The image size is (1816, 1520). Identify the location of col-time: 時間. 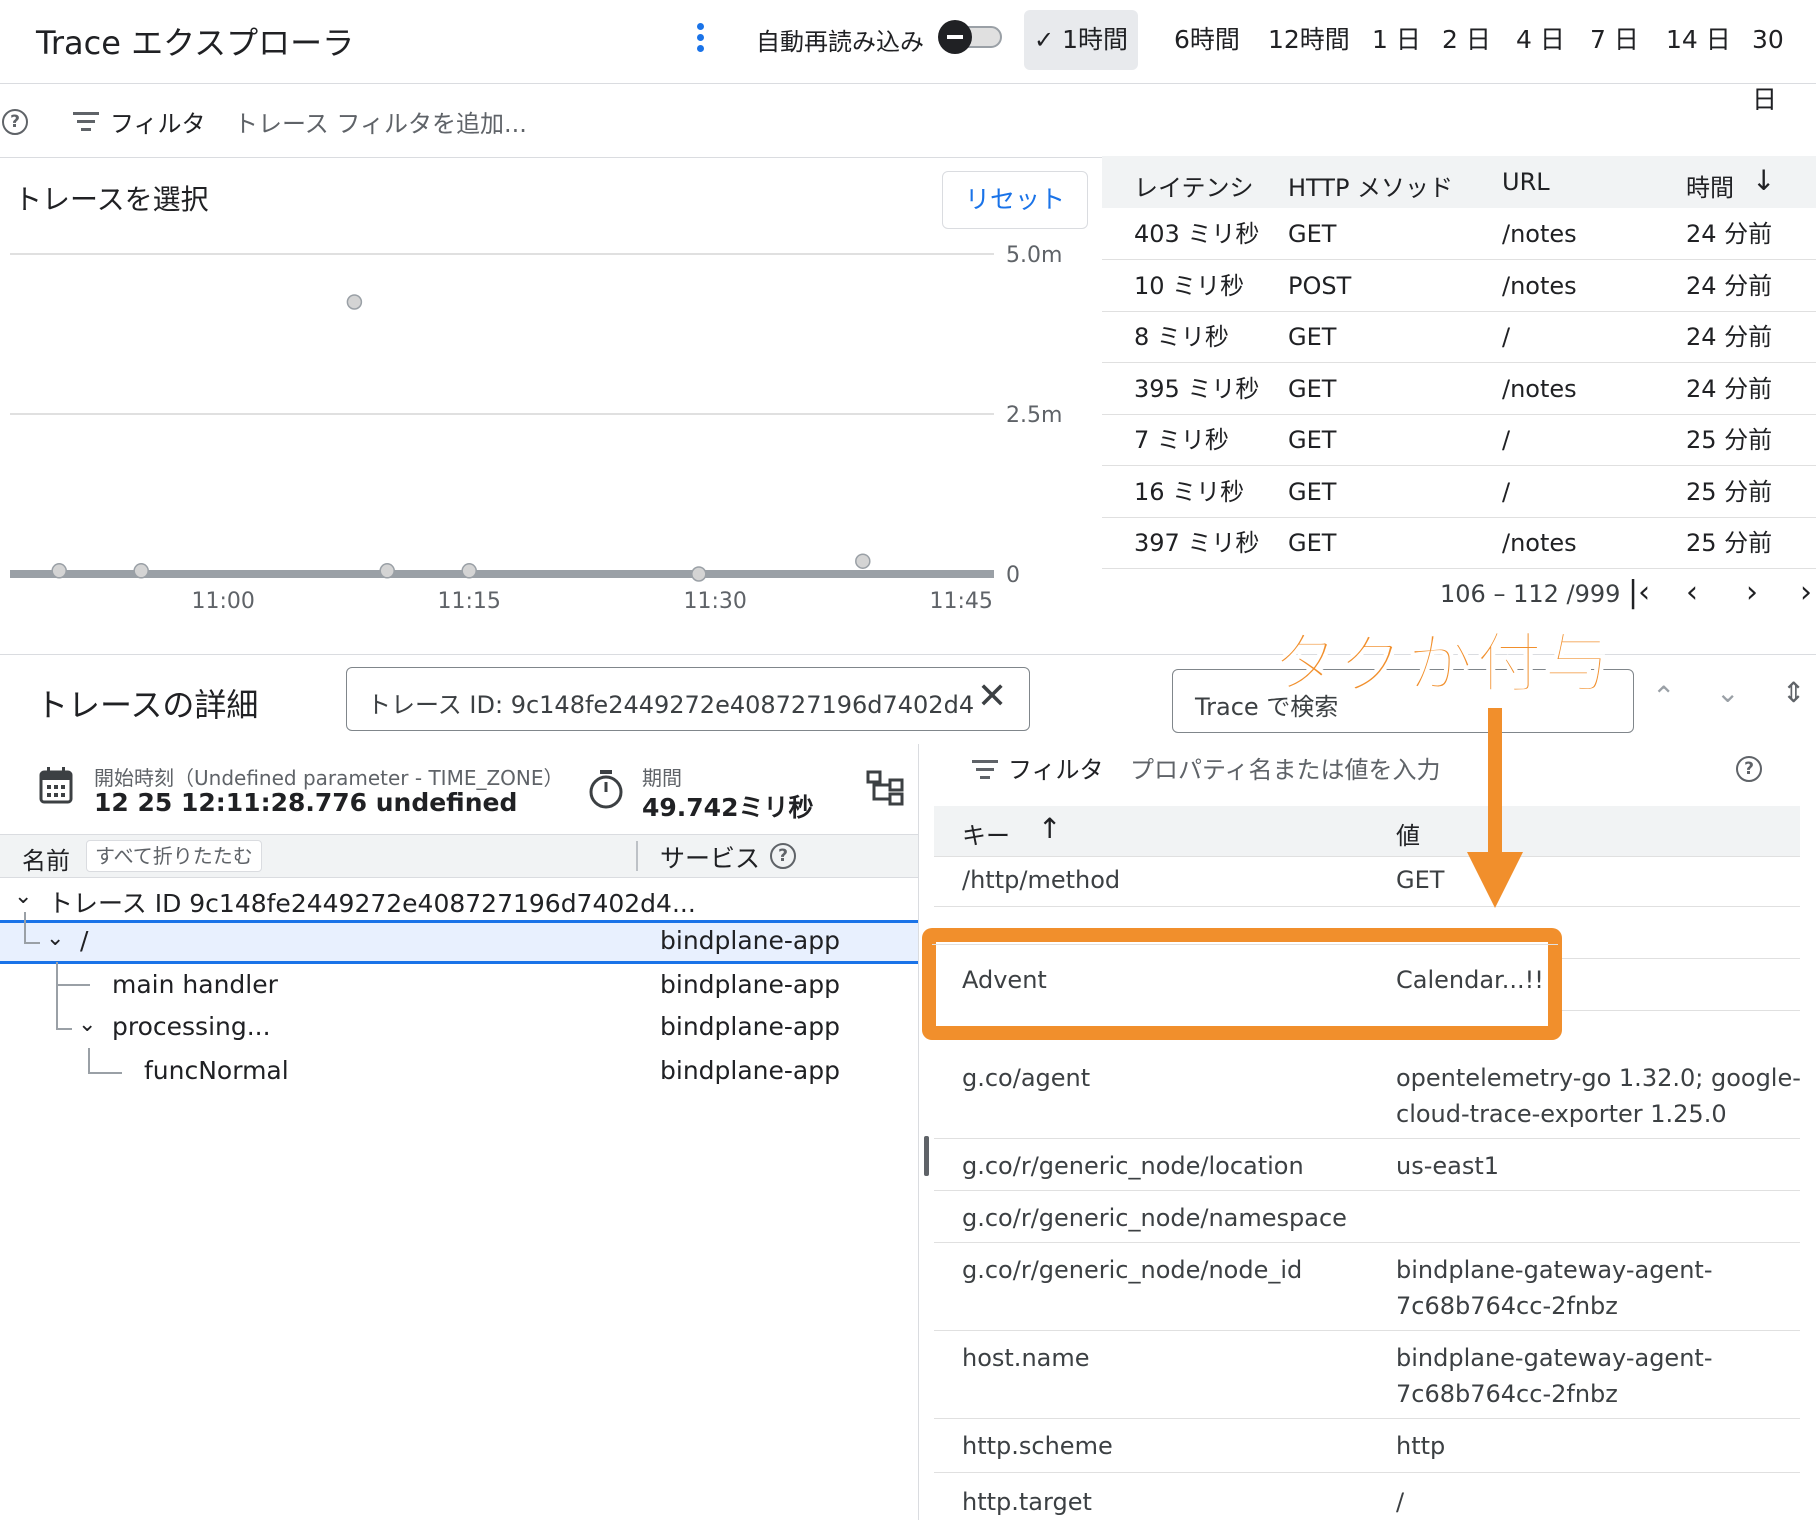
(1710, 185).